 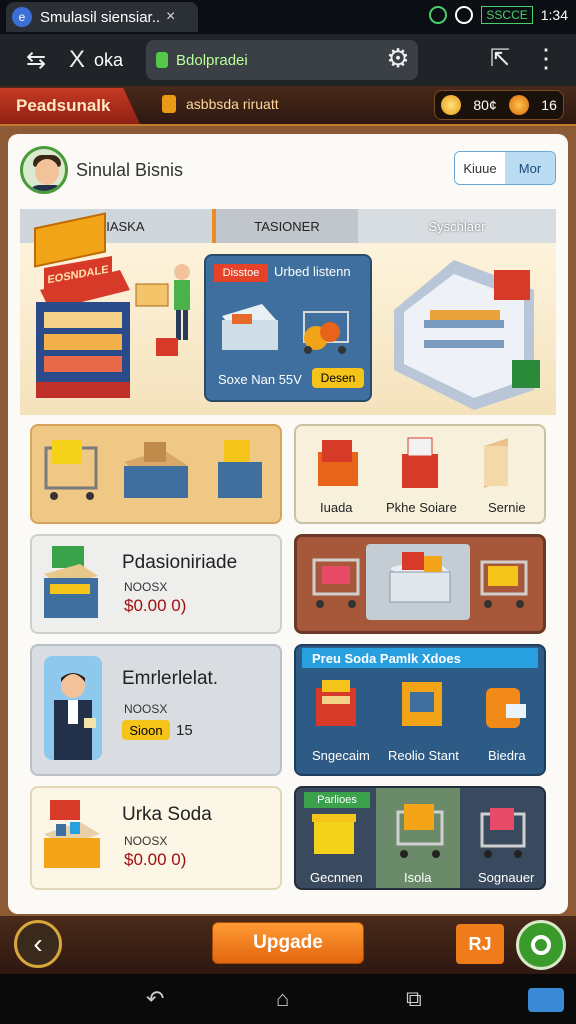 I want to click on blue-panel-icons, so click(x=421, y=704).